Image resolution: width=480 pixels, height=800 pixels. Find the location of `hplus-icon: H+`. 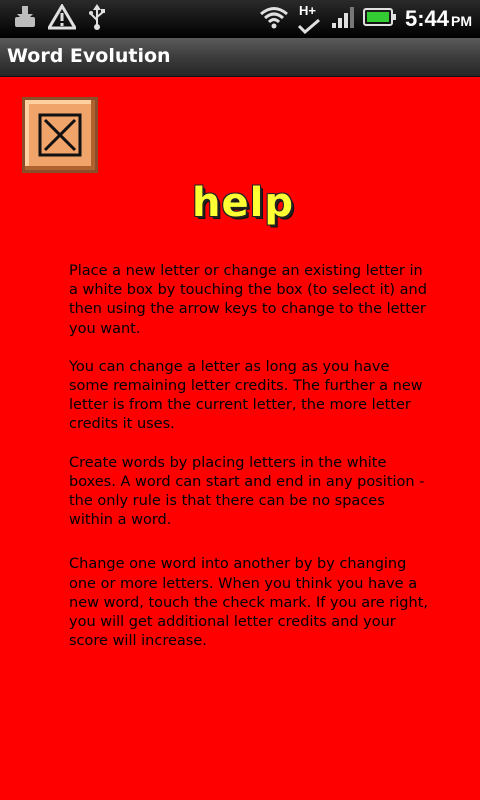

hplus-icon: H+ is located at coordinates (310, 18).